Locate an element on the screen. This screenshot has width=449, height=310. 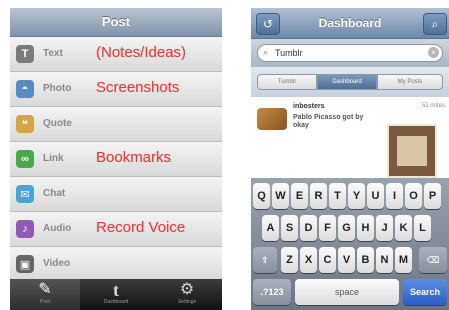
key-g: G is located at coordinates (346, 228).